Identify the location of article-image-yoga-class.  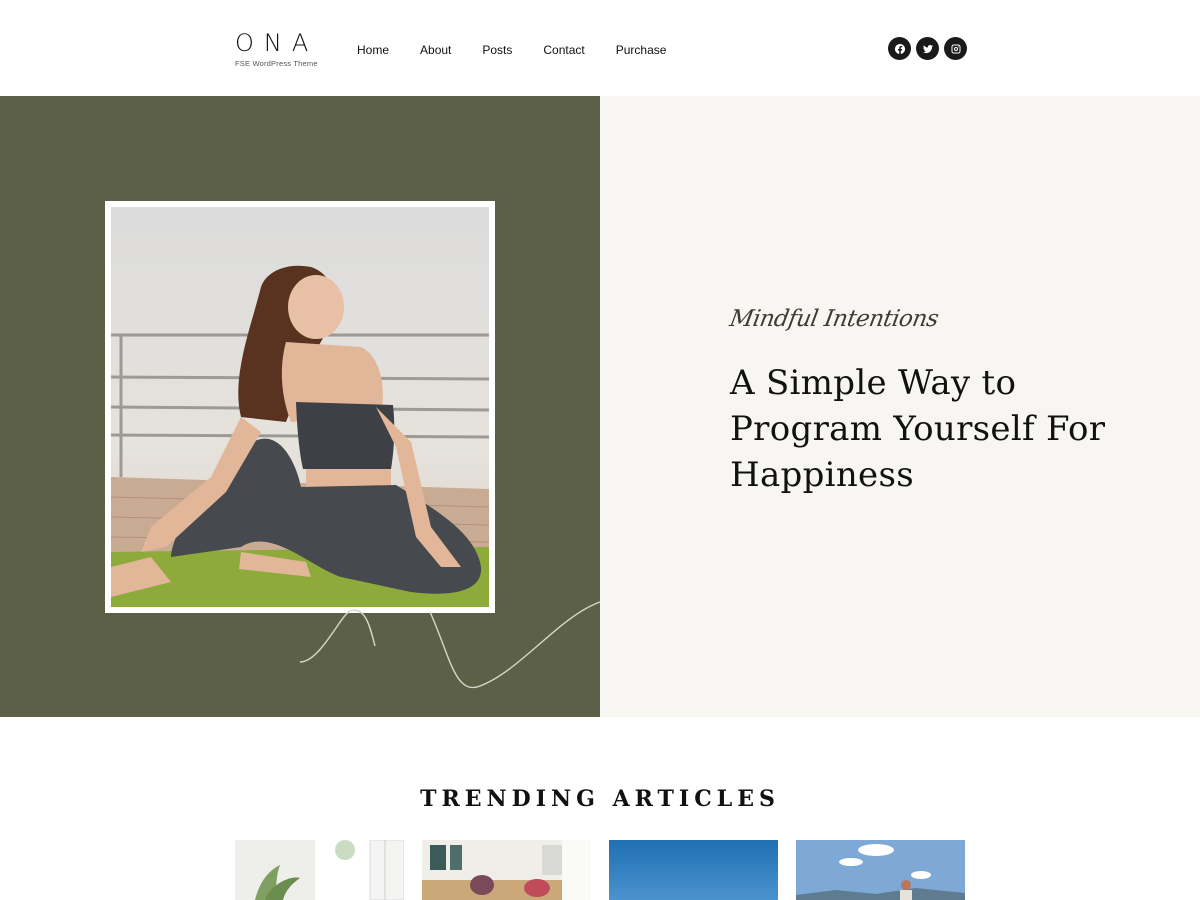
(506, 870).